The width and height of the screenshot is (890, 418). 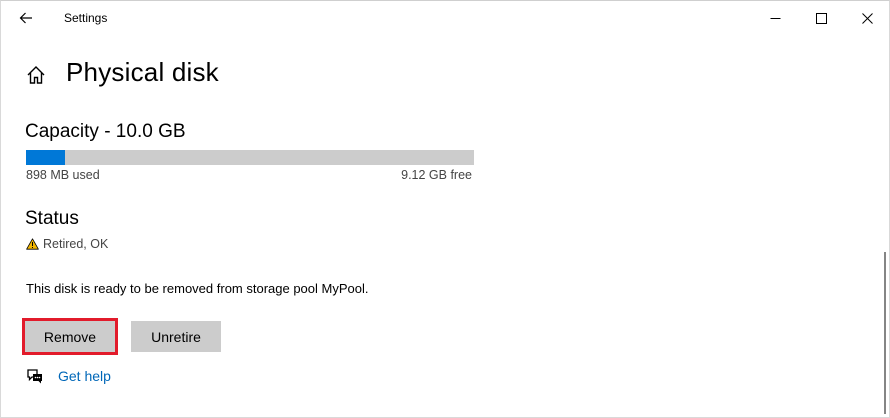 I want to click on get-help-link: Get help, so click(x=68, y=376).